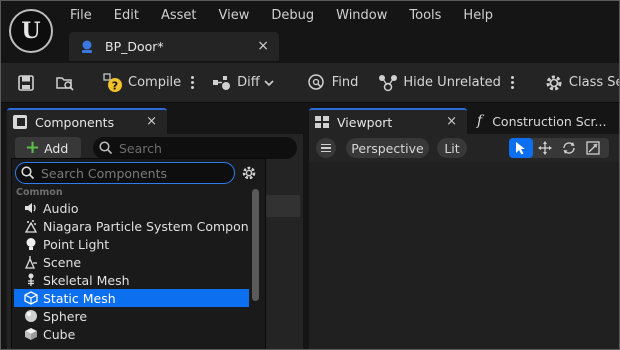  I want to click on compile-button: ? Compile, so click(142, 83).